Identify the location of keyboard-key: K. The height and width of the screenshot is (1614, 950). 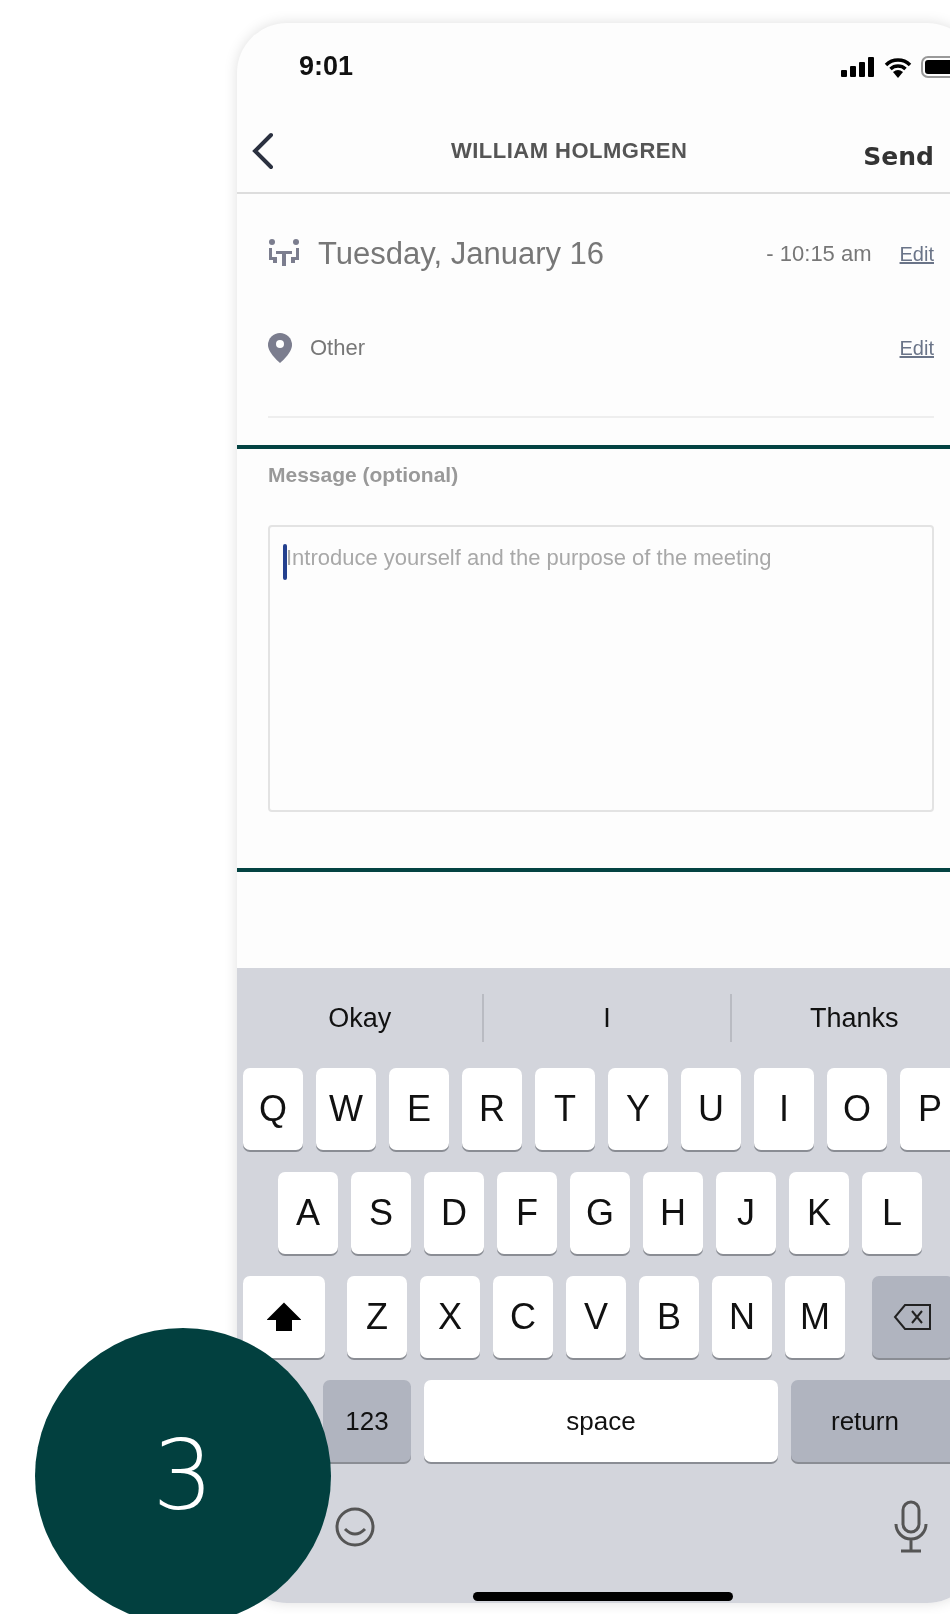
(819, 1213).